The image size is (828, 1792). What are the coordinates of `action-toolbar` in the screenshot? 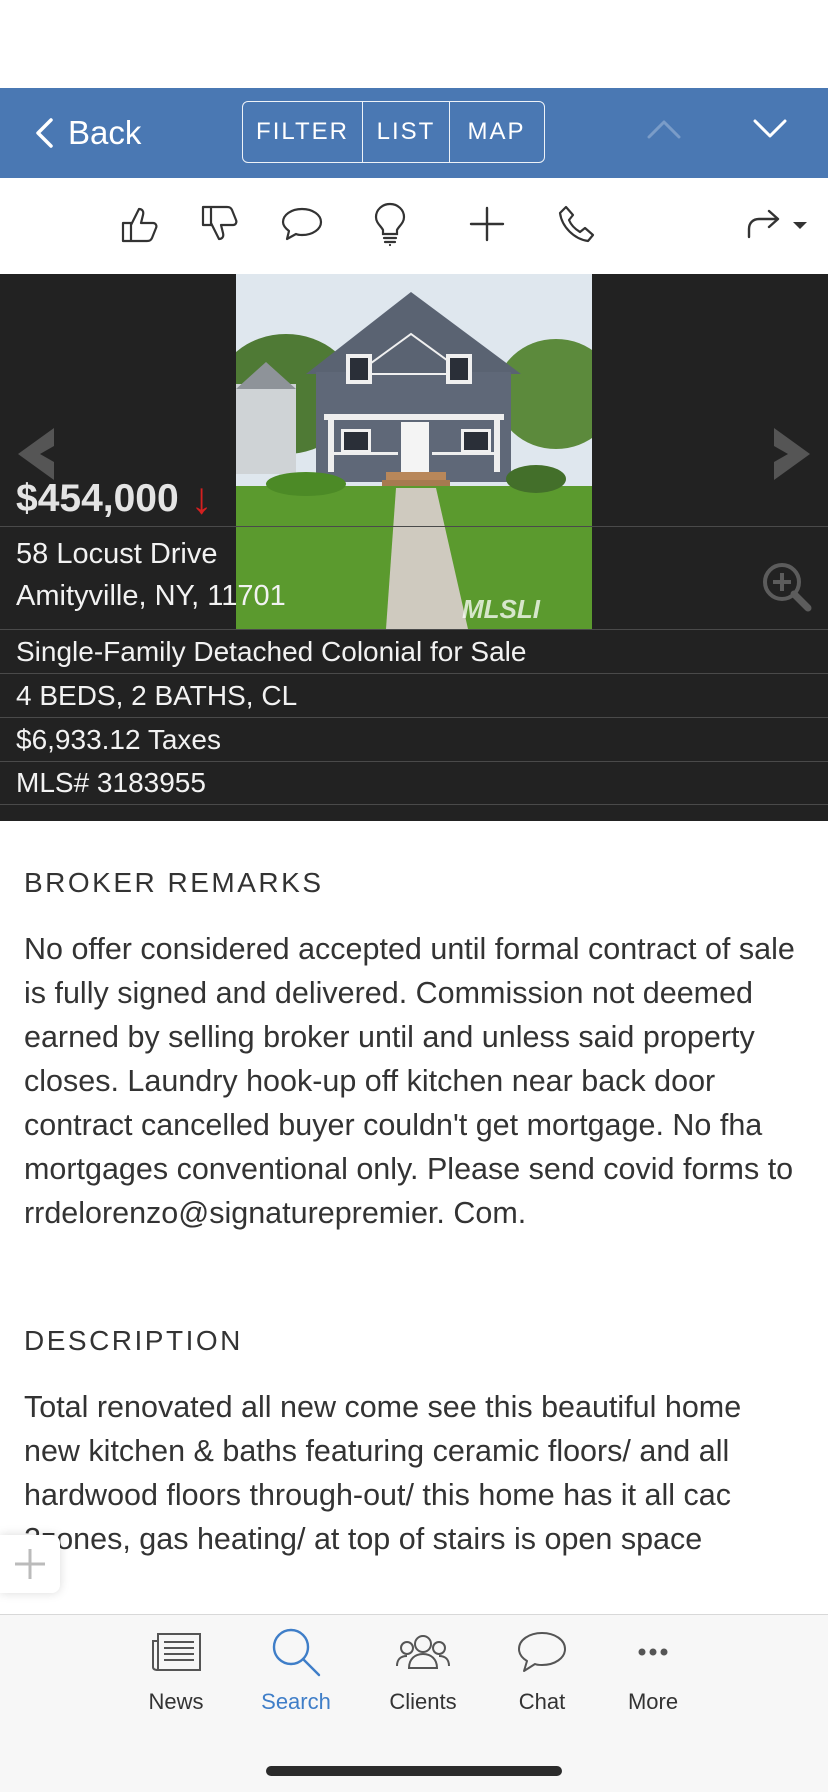 It's located at (414, 226).